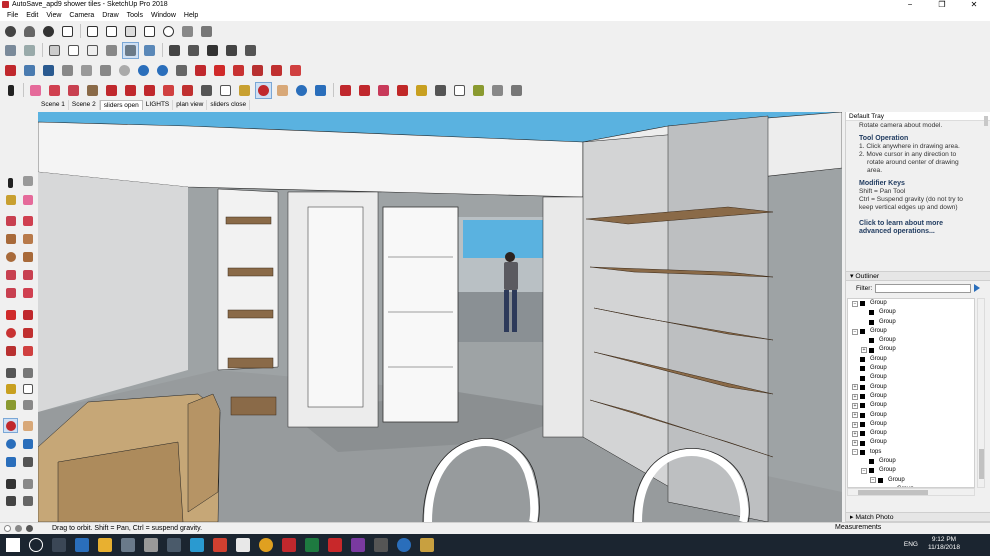 The width and height of the screenshot is (990, 556). What do you see at coordinates (10, 425) in the screenshot?
I see `orbit2-icon` at bounding box center [10, 425].